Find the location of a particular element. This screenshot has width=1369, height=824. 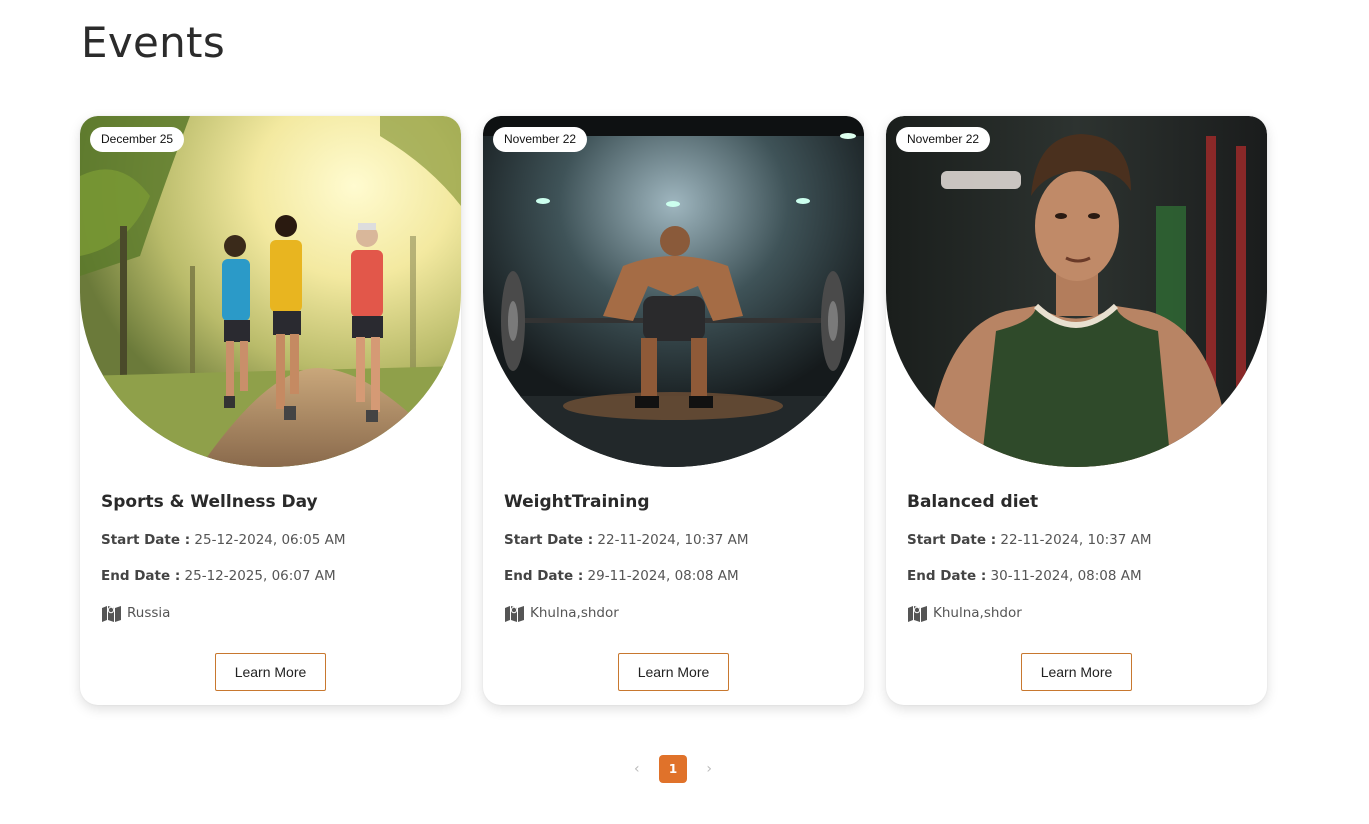

end-date-value: 25-12-2025, 06:07 AM is located at coordinates (258, 576).